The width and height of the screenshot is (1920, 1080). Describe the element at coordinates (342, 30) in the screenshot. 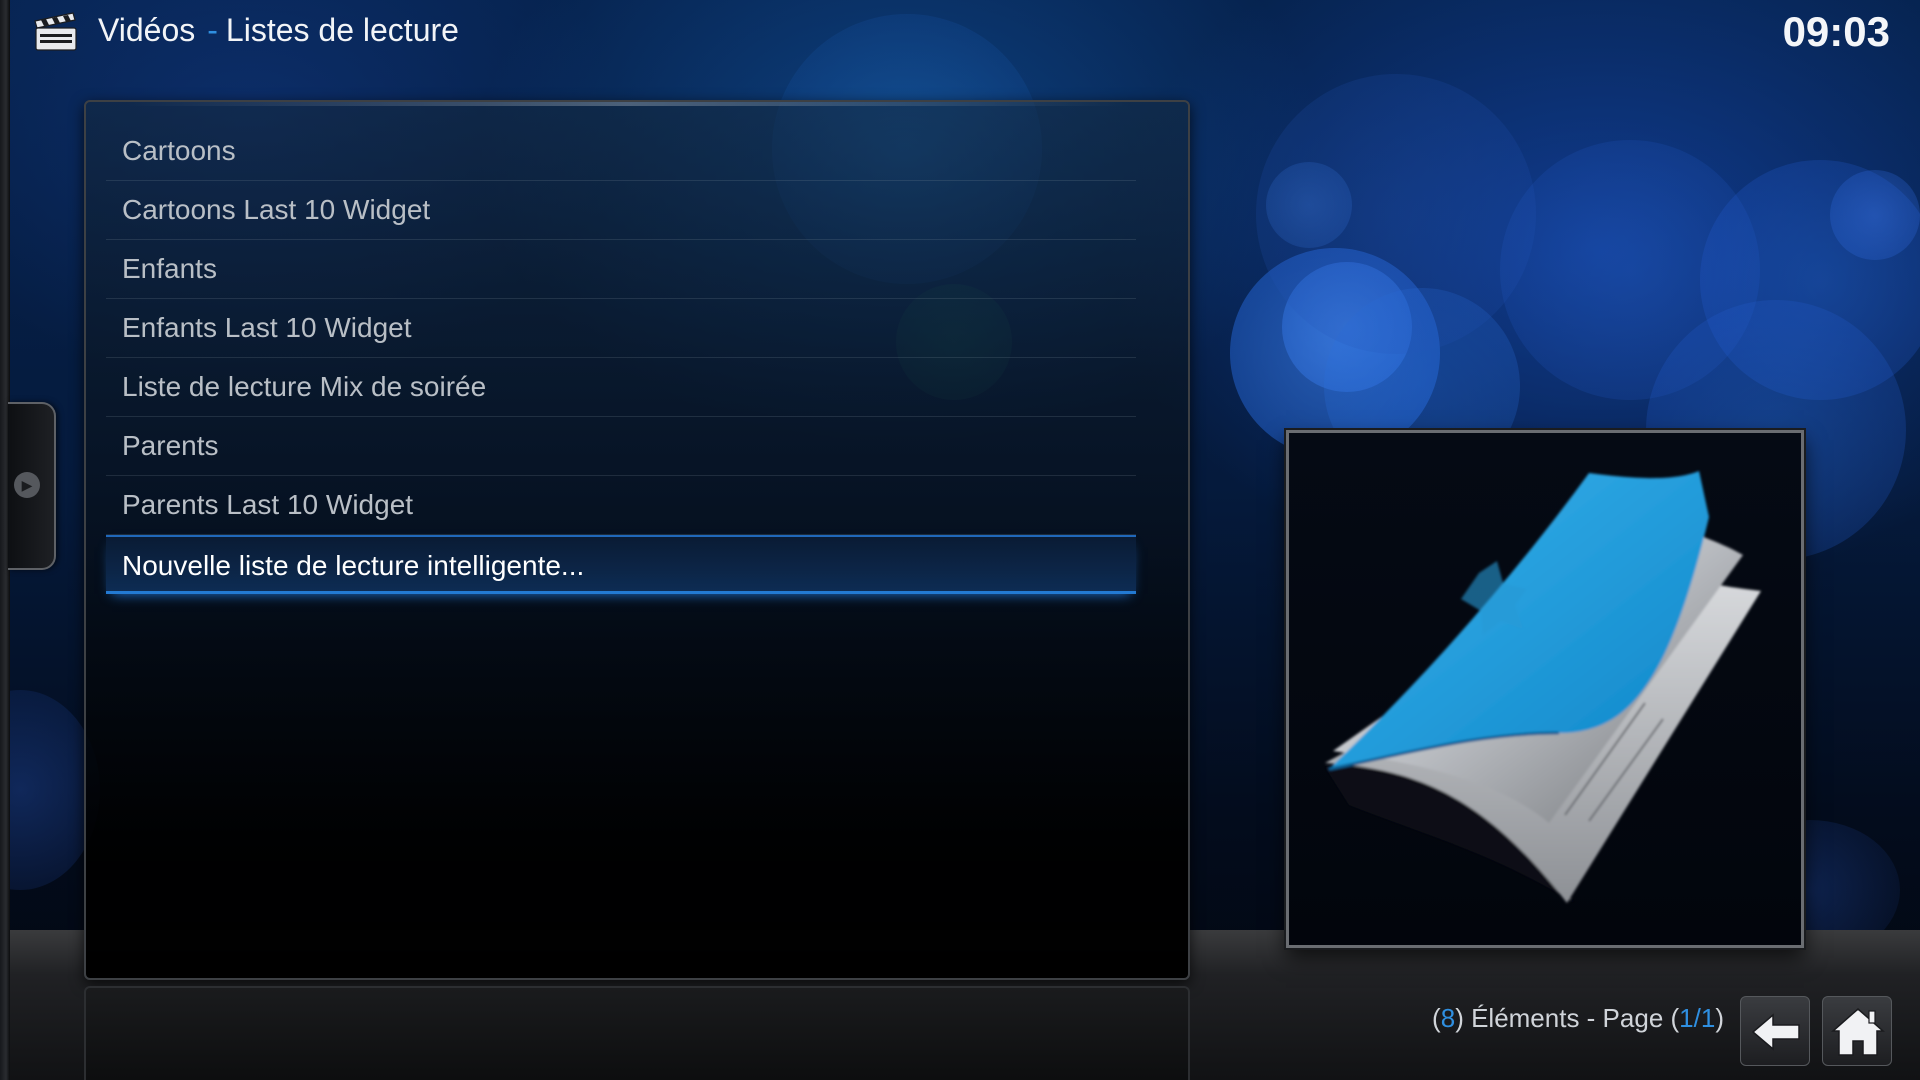

I see `breadcrumb-subsection: Listes de lecture` at that location.